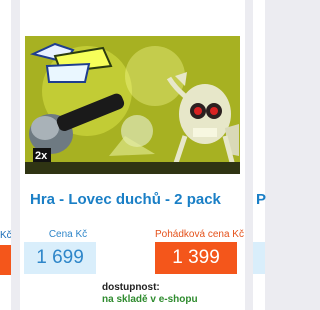  Describe the element at coordinates (260, 155) in the screenshot. I see `next-product-card: P` at that location.